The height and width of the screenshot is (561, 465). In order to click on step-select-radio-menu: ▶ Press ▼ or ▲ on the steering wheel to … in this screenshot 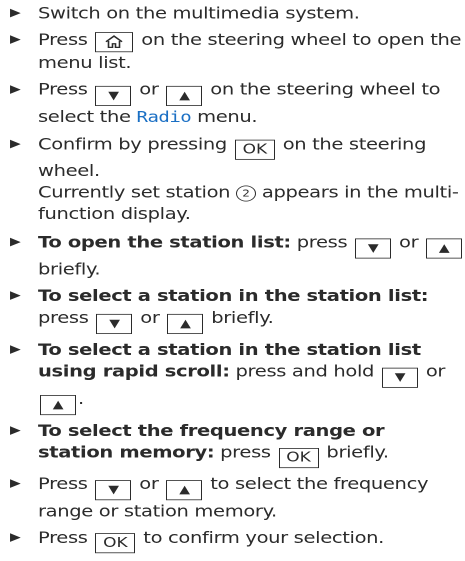, I will do `click(237, 104)`.